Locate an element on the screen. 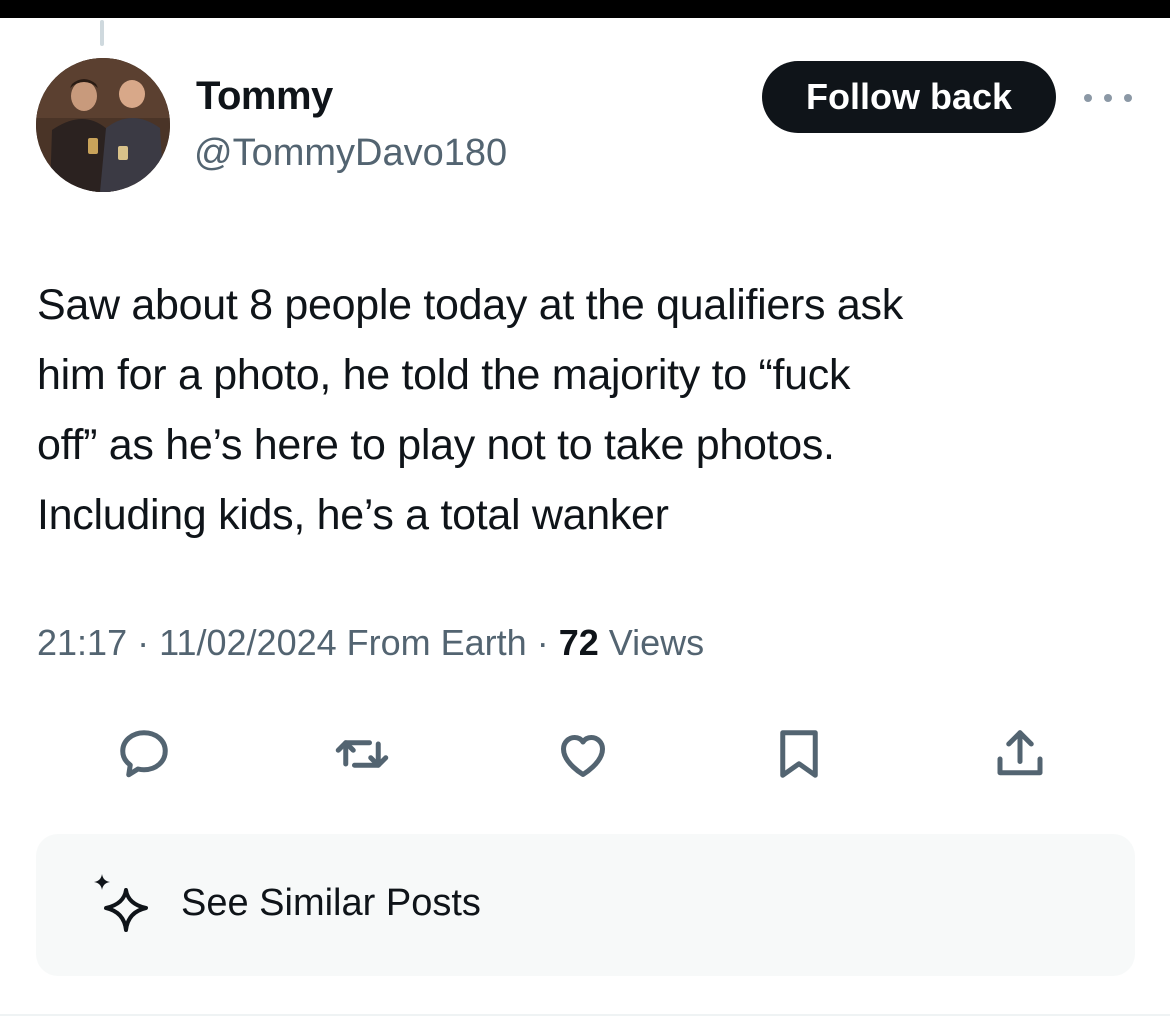 This screenshot has height=1019, width=1170. author-display-name: Tommy is located at coordinates (264, 96).